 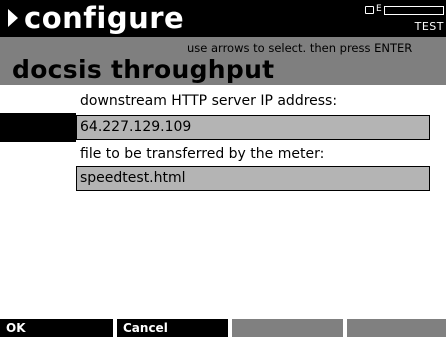 I want to click on battery-icon, so click(x=369, y=10).